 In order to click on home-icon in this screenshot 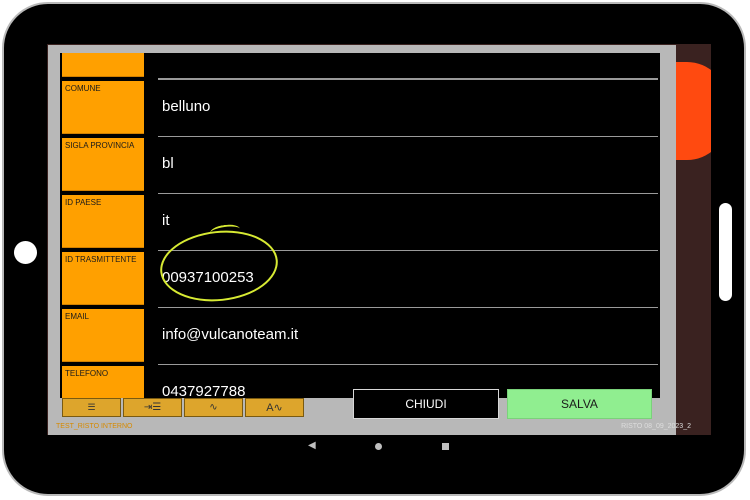, I will do `click(378, 446)`.